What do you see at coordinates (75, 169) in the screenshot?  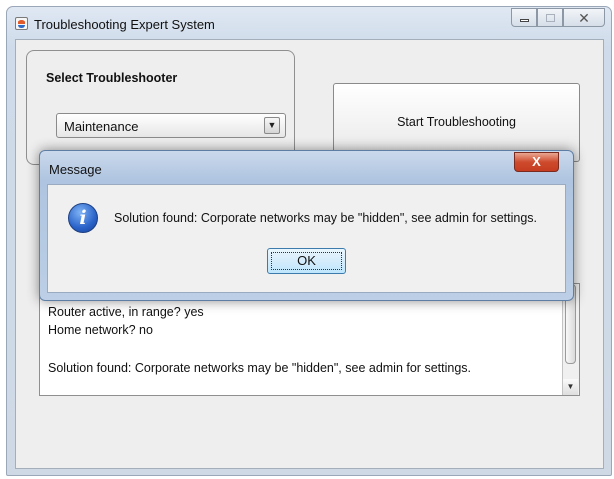 I see `dialog-title: Message` at bounding box center [75, 169].